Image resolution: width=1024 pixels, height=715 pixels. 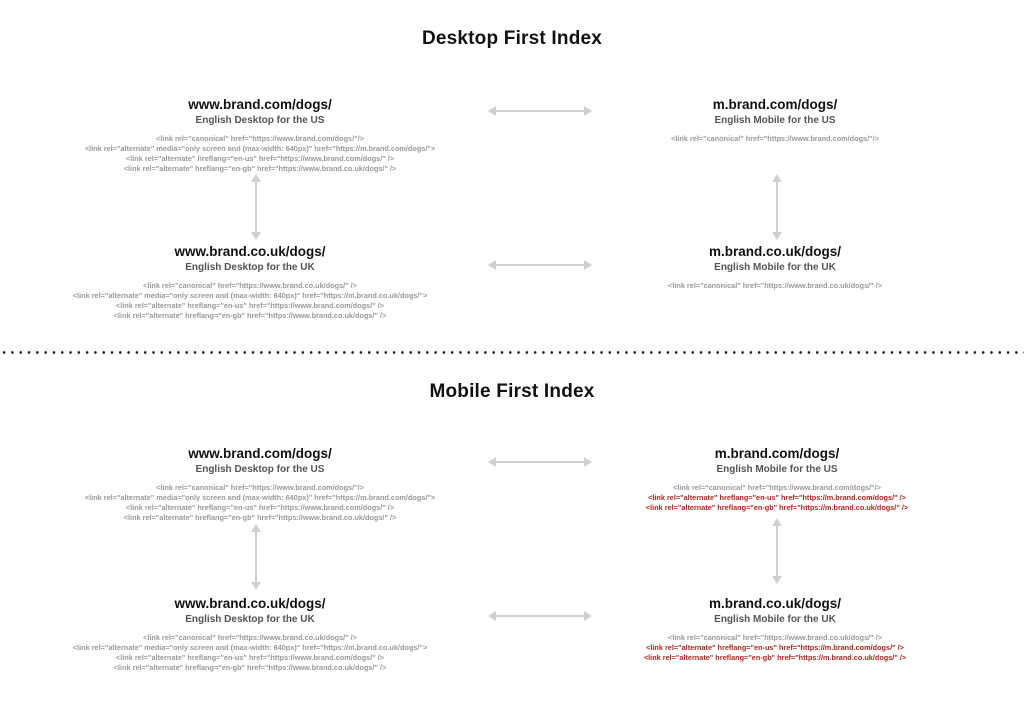 What do you see at coordinates (512, 391) in the screenshot?
I see `section-title-mobile-first: Mobile First Index` at bounding box center [512, 391].